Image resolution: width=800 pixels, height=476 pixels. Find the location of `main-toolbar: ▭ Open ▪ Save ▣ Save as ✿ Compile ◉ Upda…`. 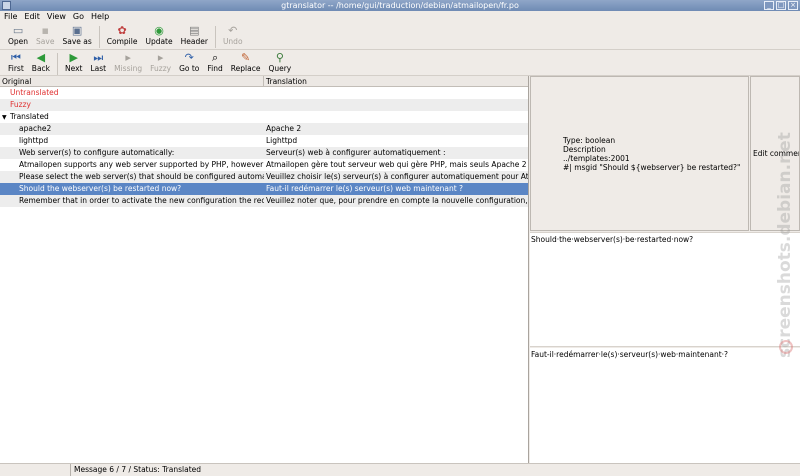

main-toolbar: ▭ Open ▪ Save ▣ Save as ✿ Compile ◉ Upda… is located at coordinates (400, 37).